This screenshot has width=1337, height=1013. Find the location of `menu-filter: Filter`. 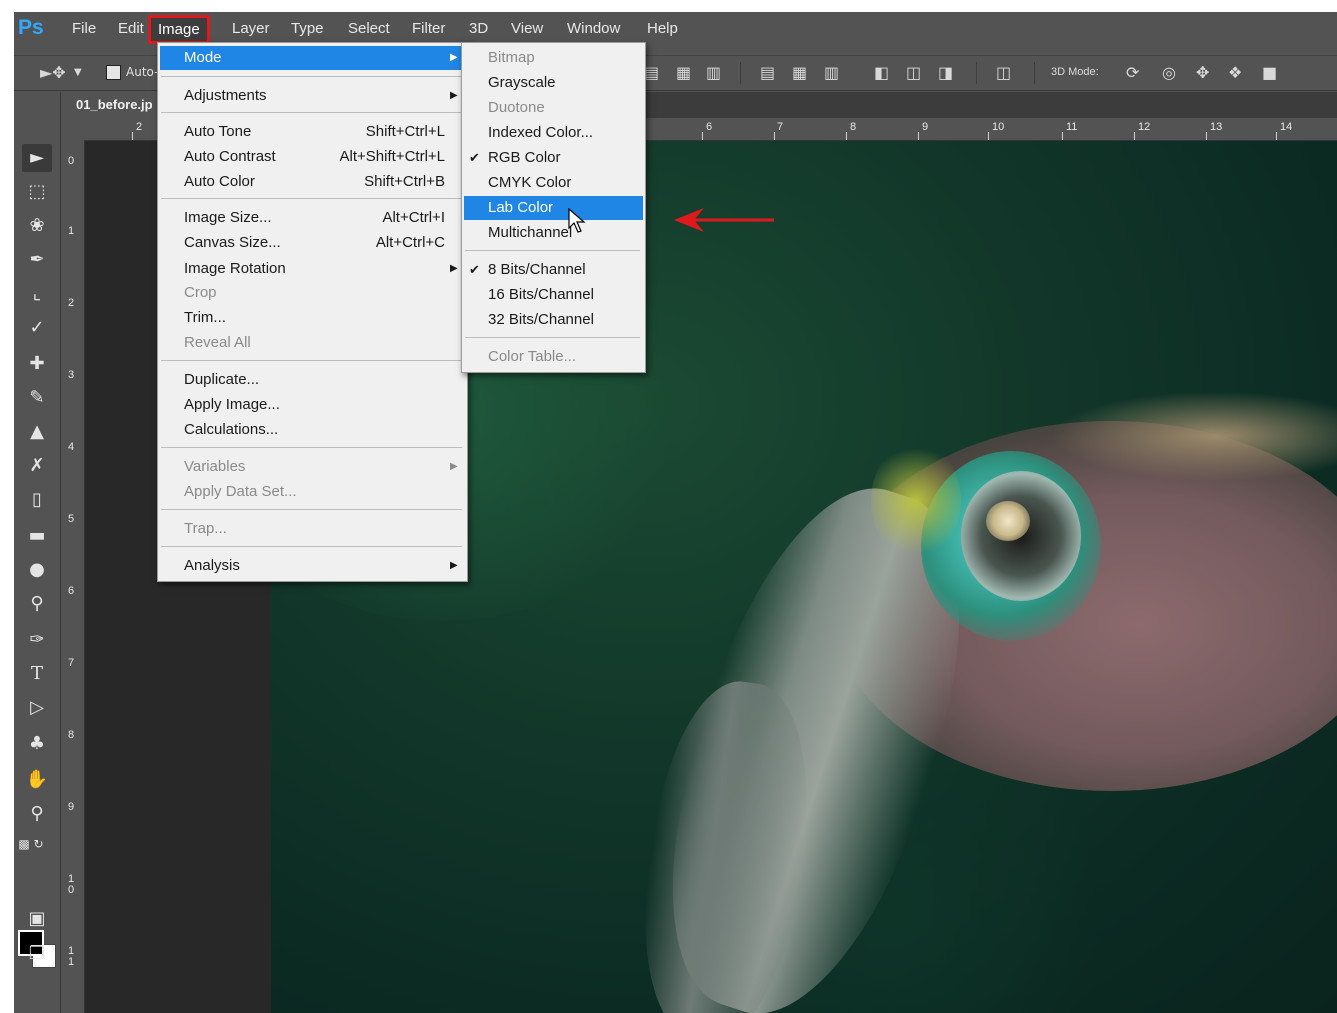

menu-filter: Filter is located at coordinates (428, 28).